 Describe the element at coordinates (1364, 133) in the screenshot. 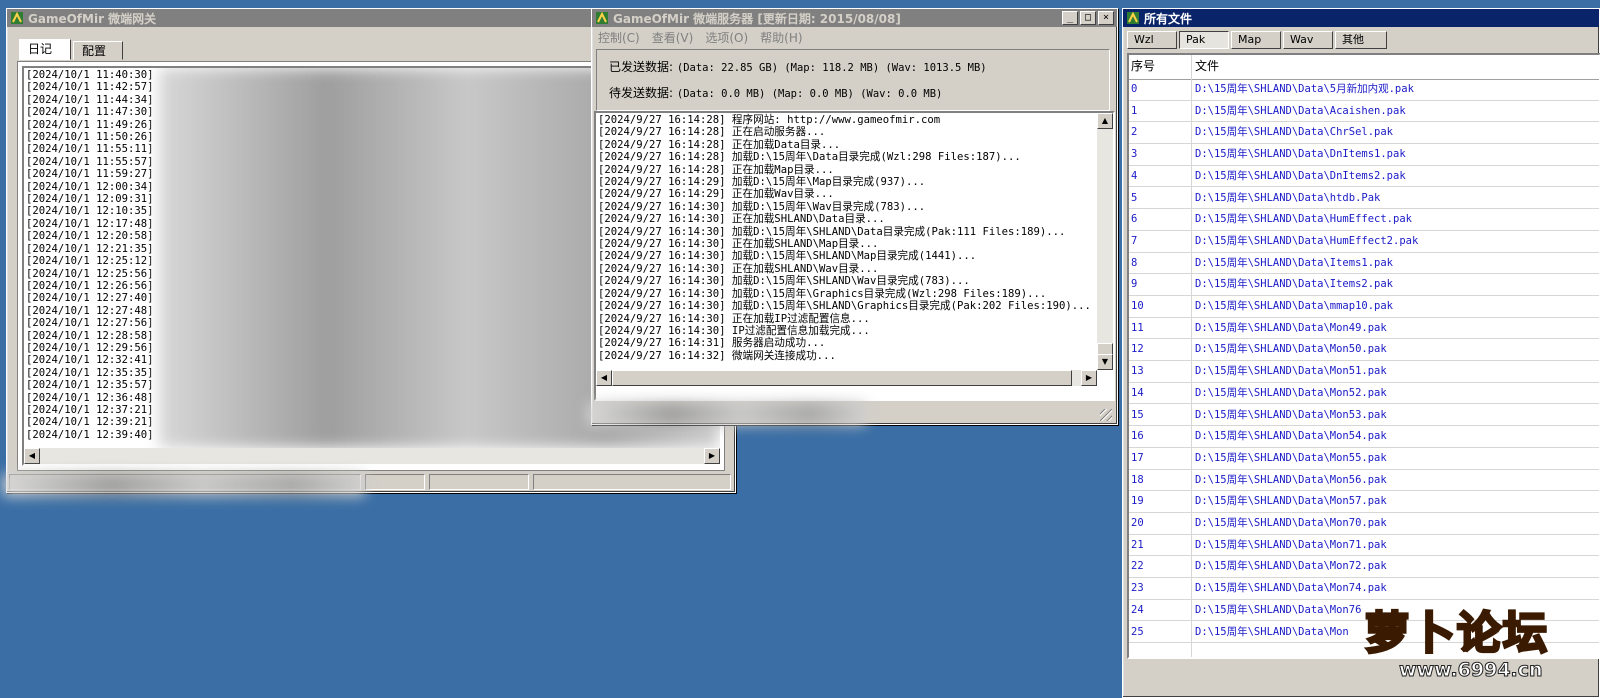

I see `file-row: 2 D:\15周年\SHLAND\Data\ChrSel.pak` at that location.